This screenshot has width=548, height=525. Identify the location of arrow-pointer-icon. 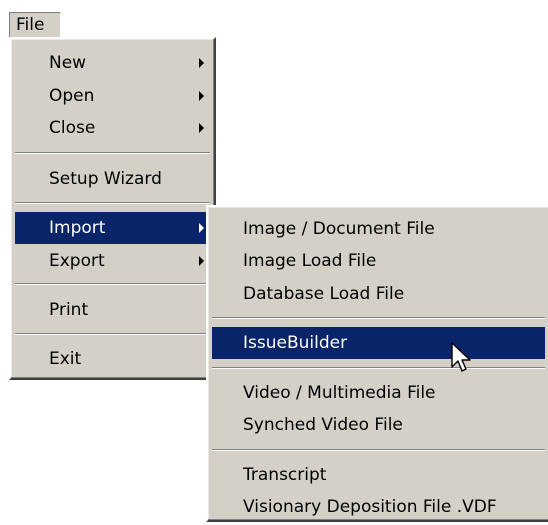
(461, 357).